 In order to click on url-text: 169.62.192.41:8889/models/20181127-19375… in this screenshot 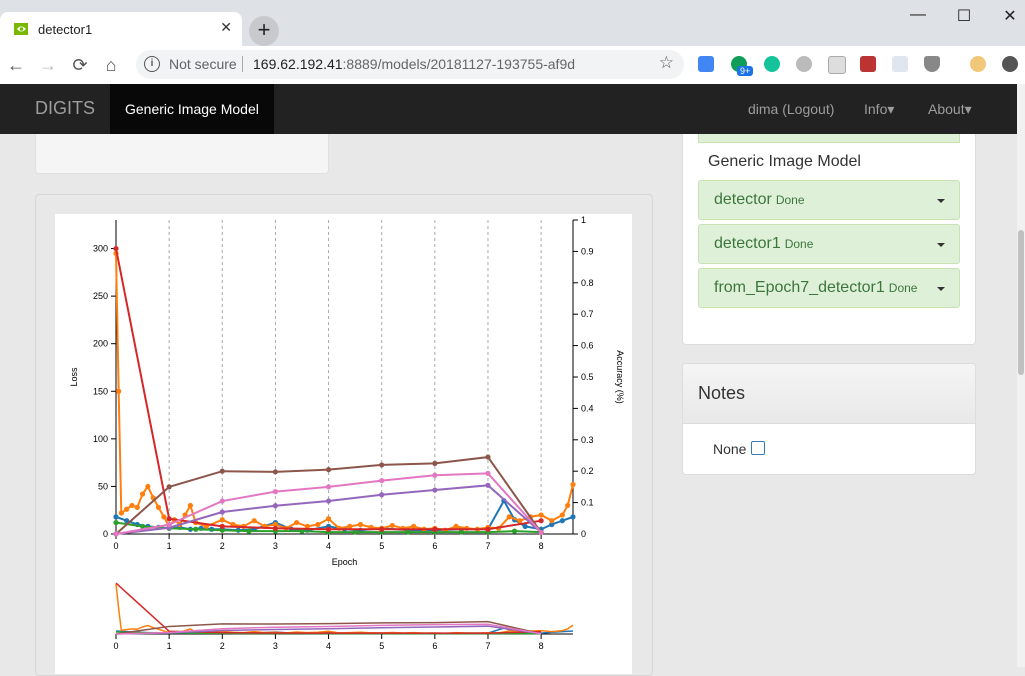, I will do `click(414, 64)`.